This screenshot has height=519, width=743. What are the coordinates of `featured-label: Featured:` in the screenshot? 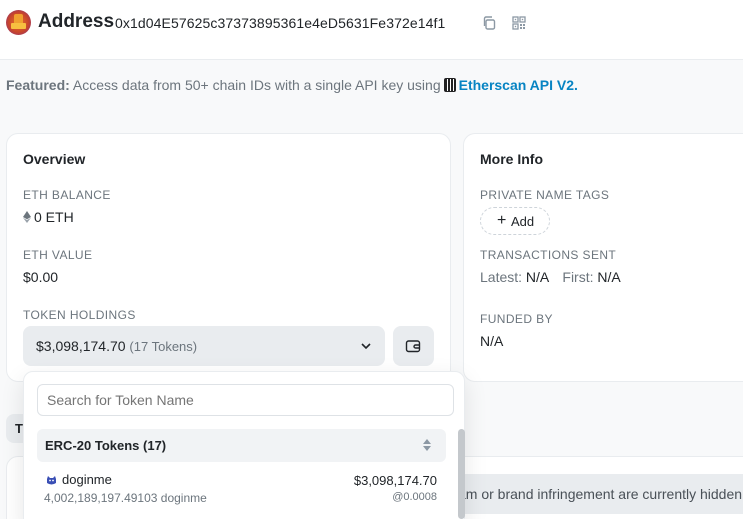 It's located at (38, 85).